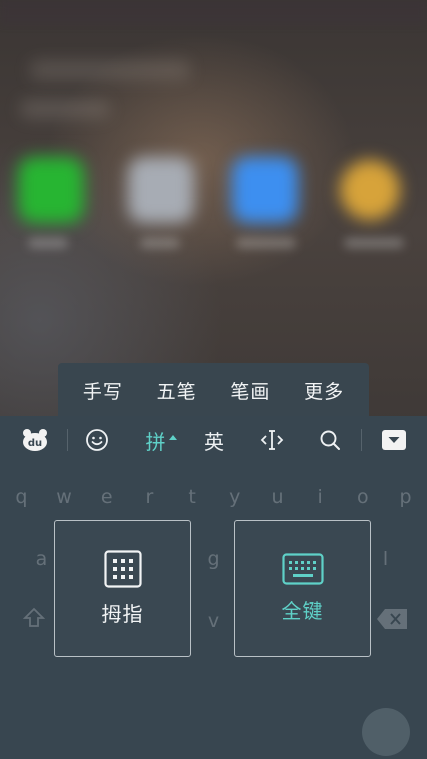 The width and height of the screenshot is (427, 759). I want to click on english-label: 英, so click(214, 441).